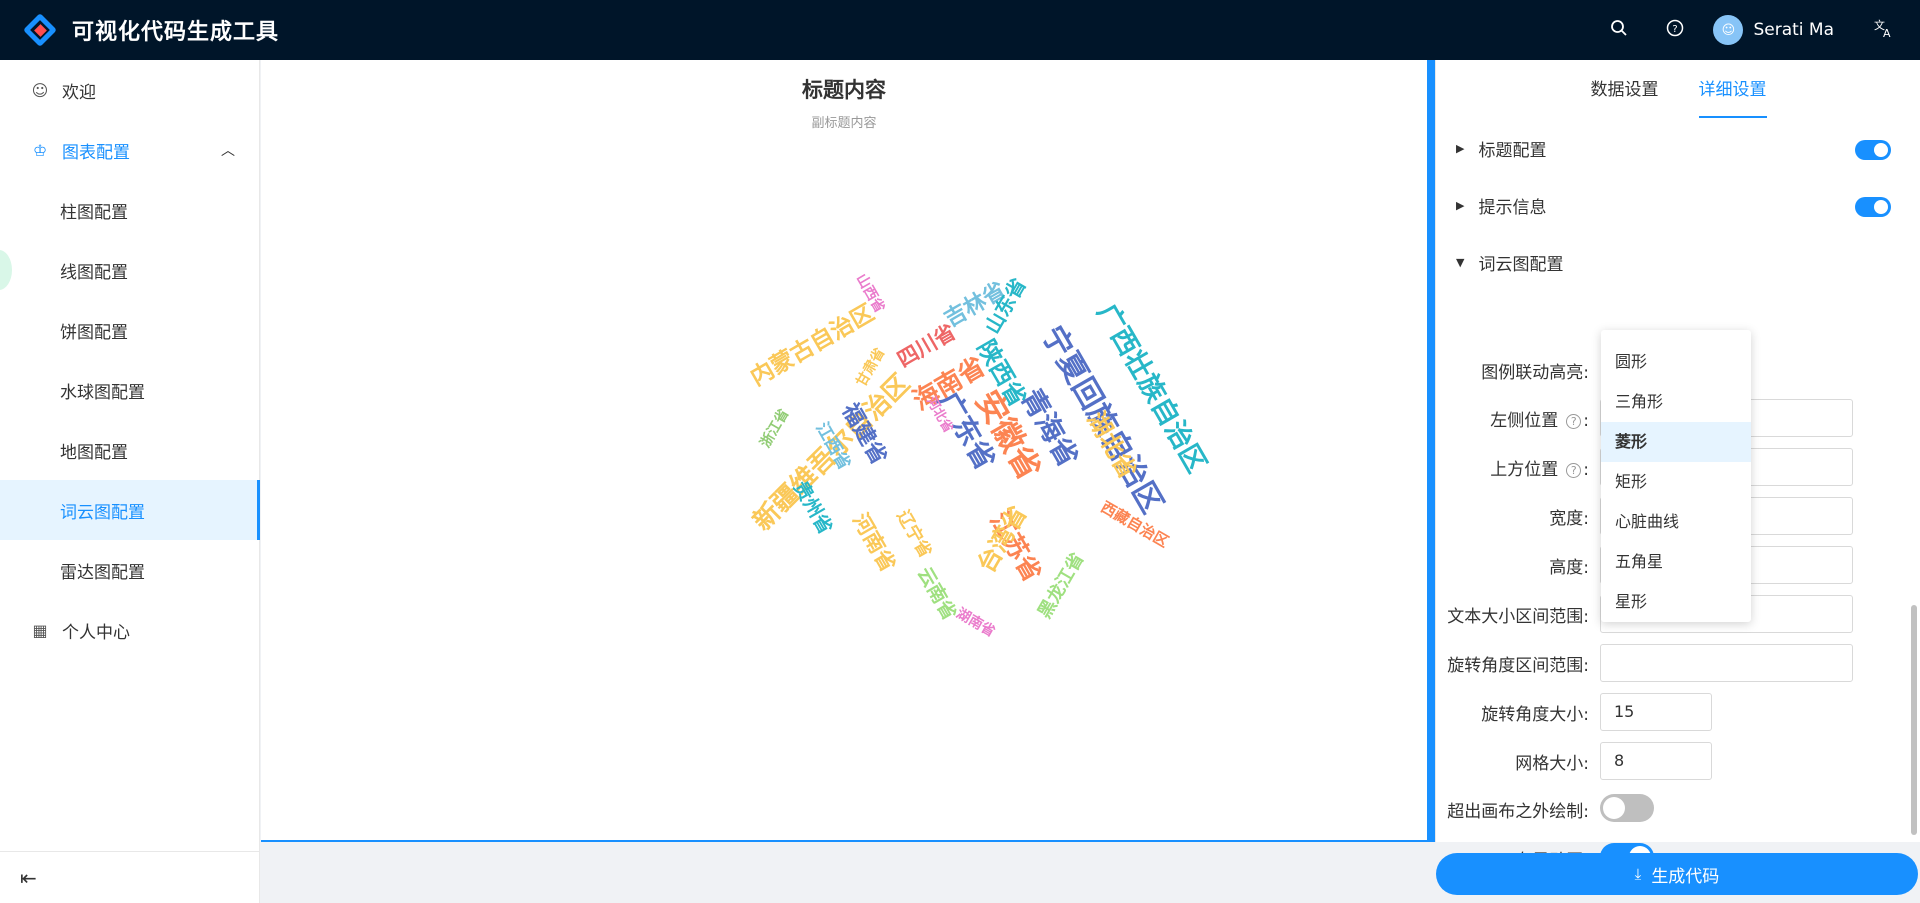 Image resolution: width=1920 pixels, height=903 pixels. Describe the element at coordinates (1512, 150) in the screenshot. I see `section-label: 标题配置` at that location.